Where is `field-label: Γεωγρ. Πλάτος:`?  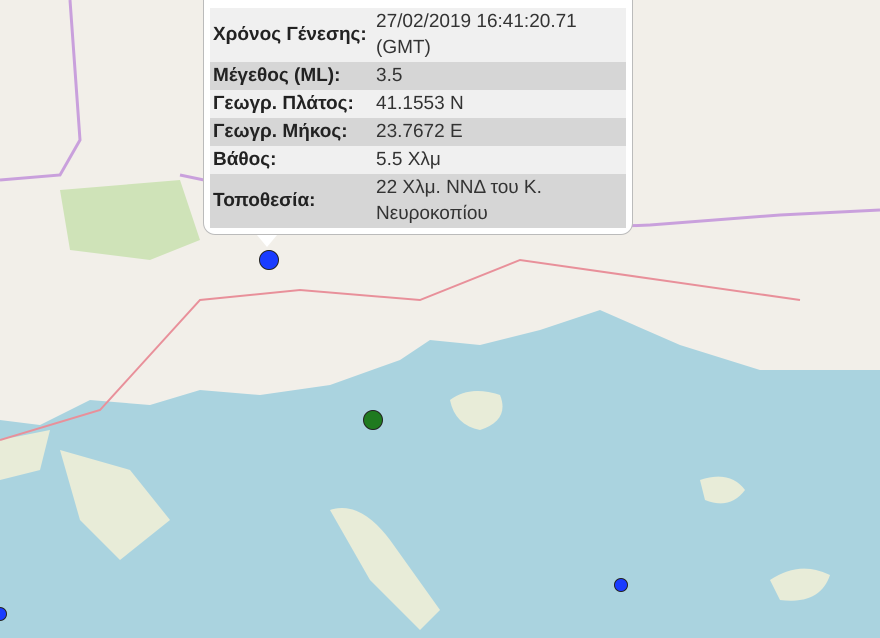
field-label: Γεωγρ. Πλάτος: is located at coordinates (291, 104).